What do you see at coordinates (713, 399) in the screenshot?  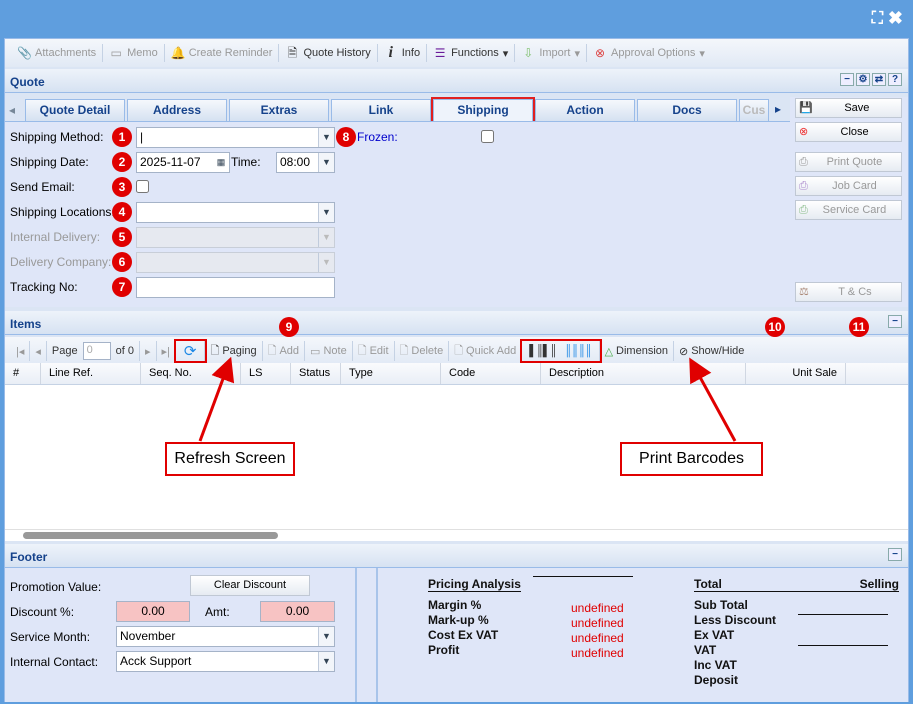 I see `barcodes-arrow` at bounding box center [713, 399].